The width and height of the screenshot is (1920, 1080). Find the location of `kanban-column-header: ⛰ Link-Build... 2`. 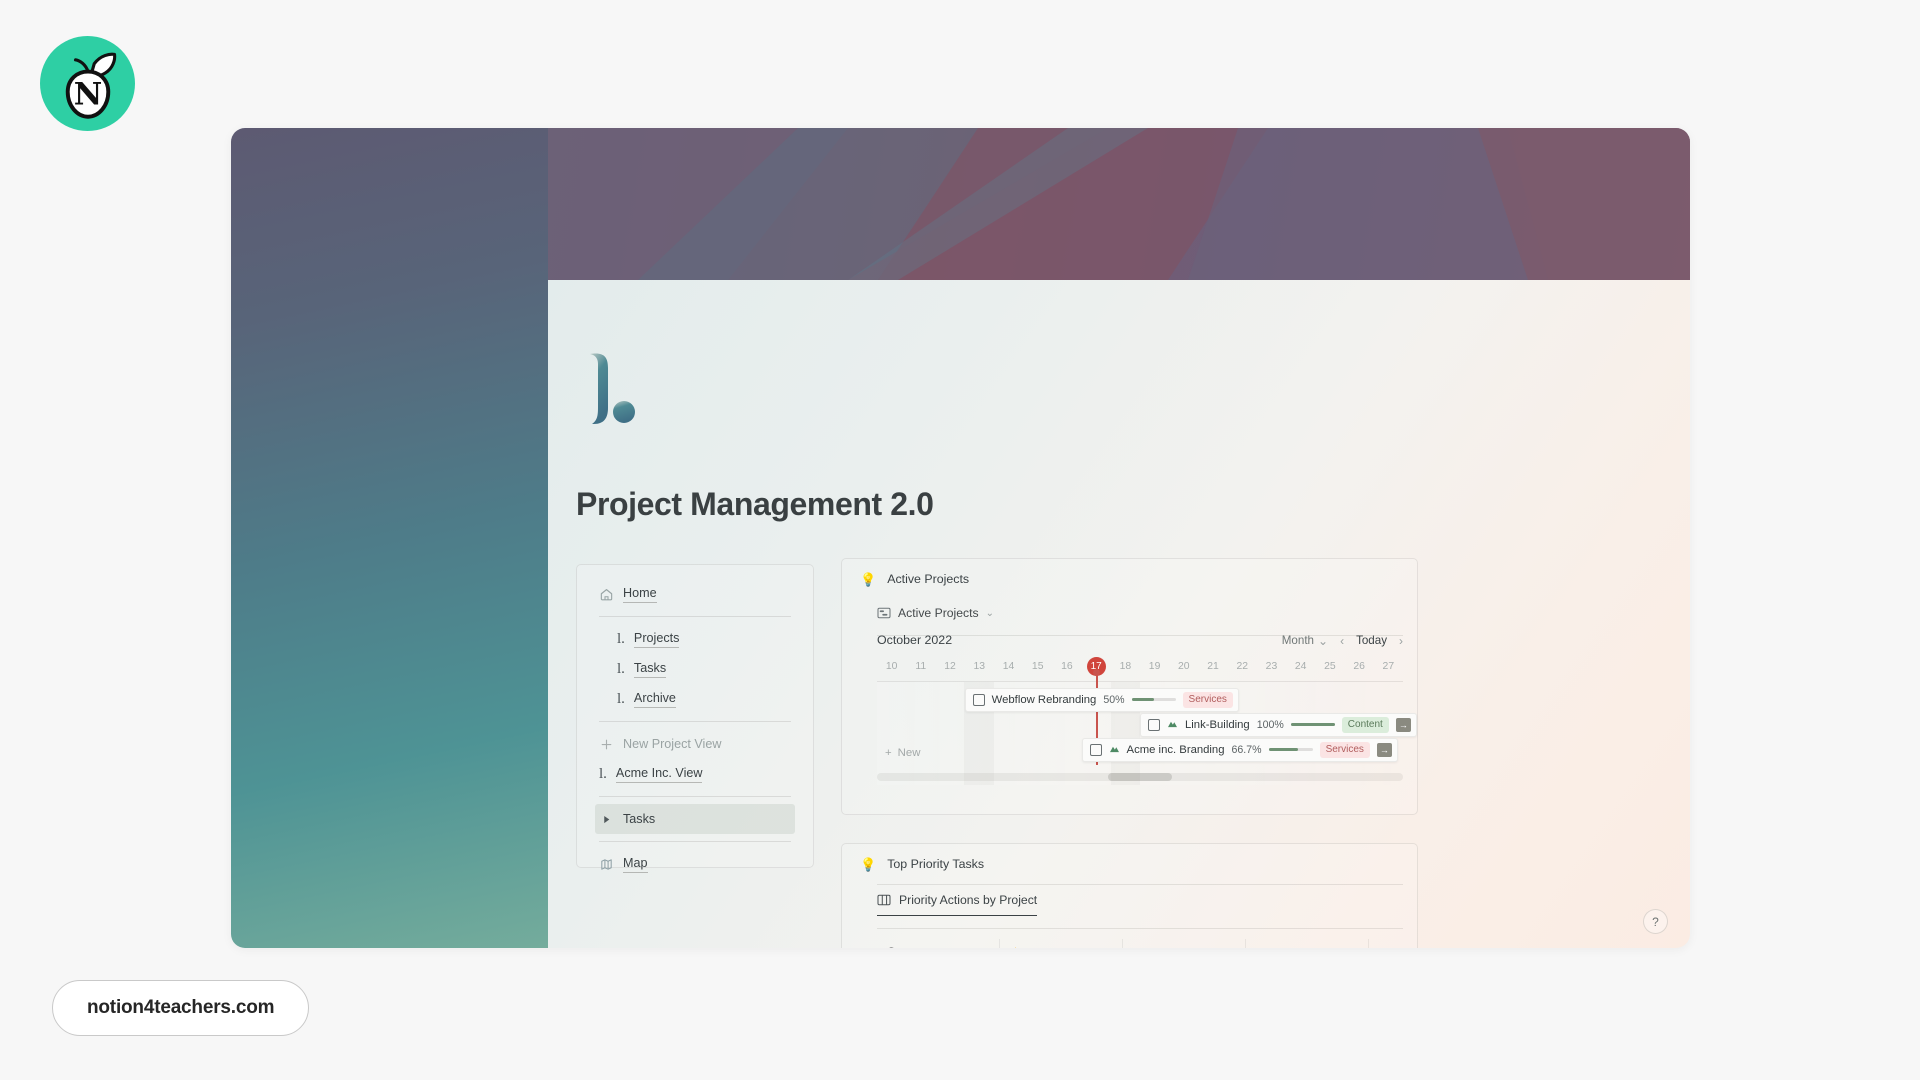

kanban-column-header: ⛰ Link-Build... 2 is located at coordinates (1184, 944).